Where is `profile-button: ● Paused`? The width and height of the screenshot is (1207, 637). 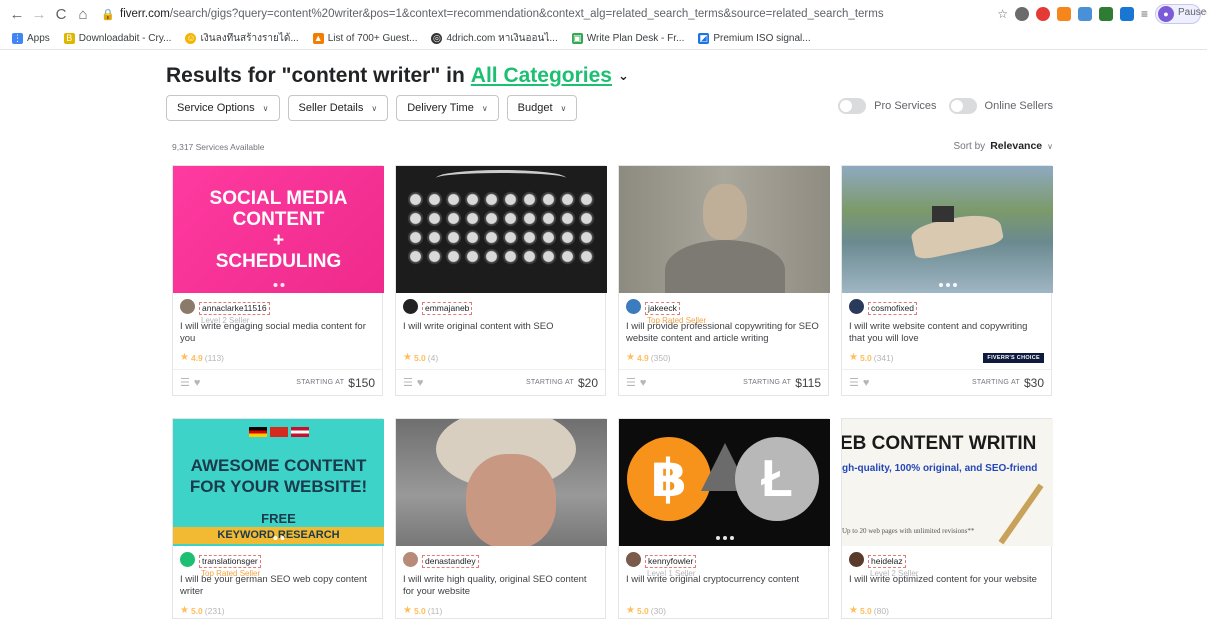
profile-button: ● Paused is located at coordinates (1181, 14).